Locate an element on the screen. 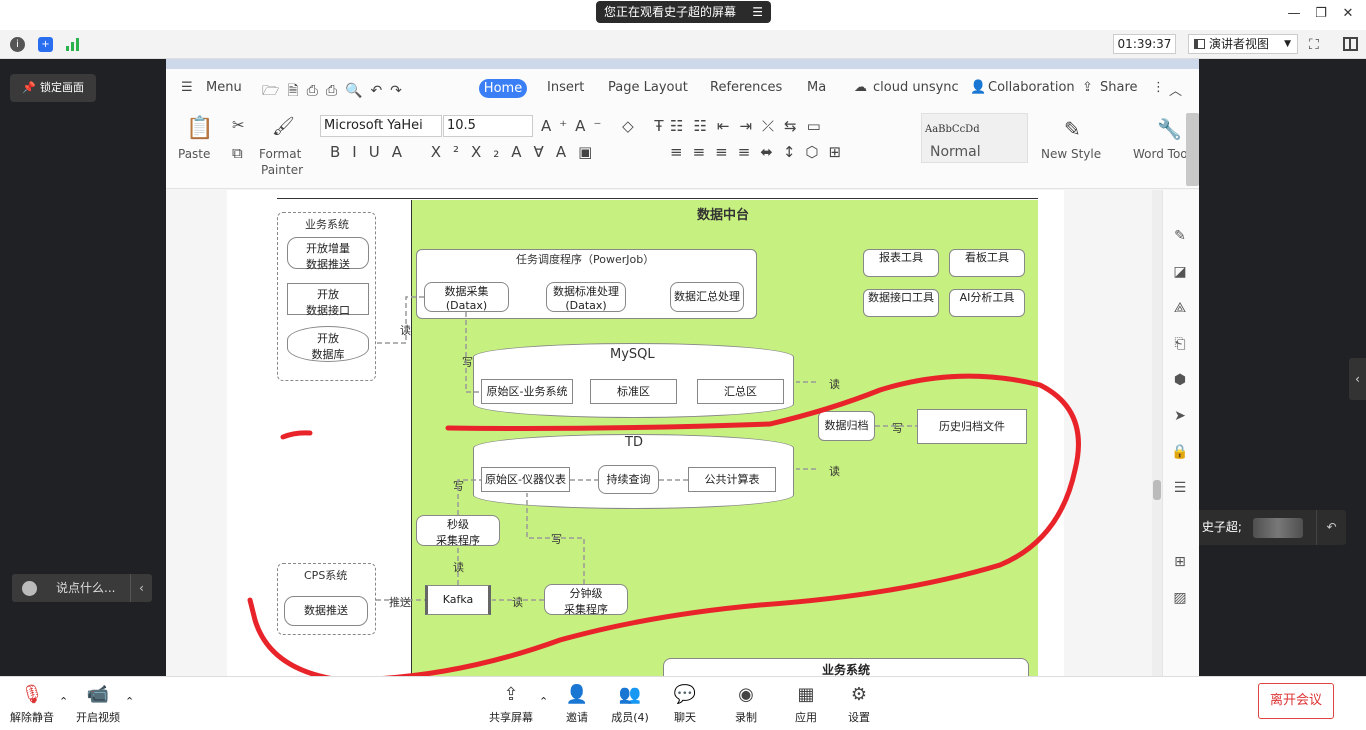 The width and height of the screenshot is (1366, 730). biz-item-database: 开放 数据库 is located at coordinates (328, 344).